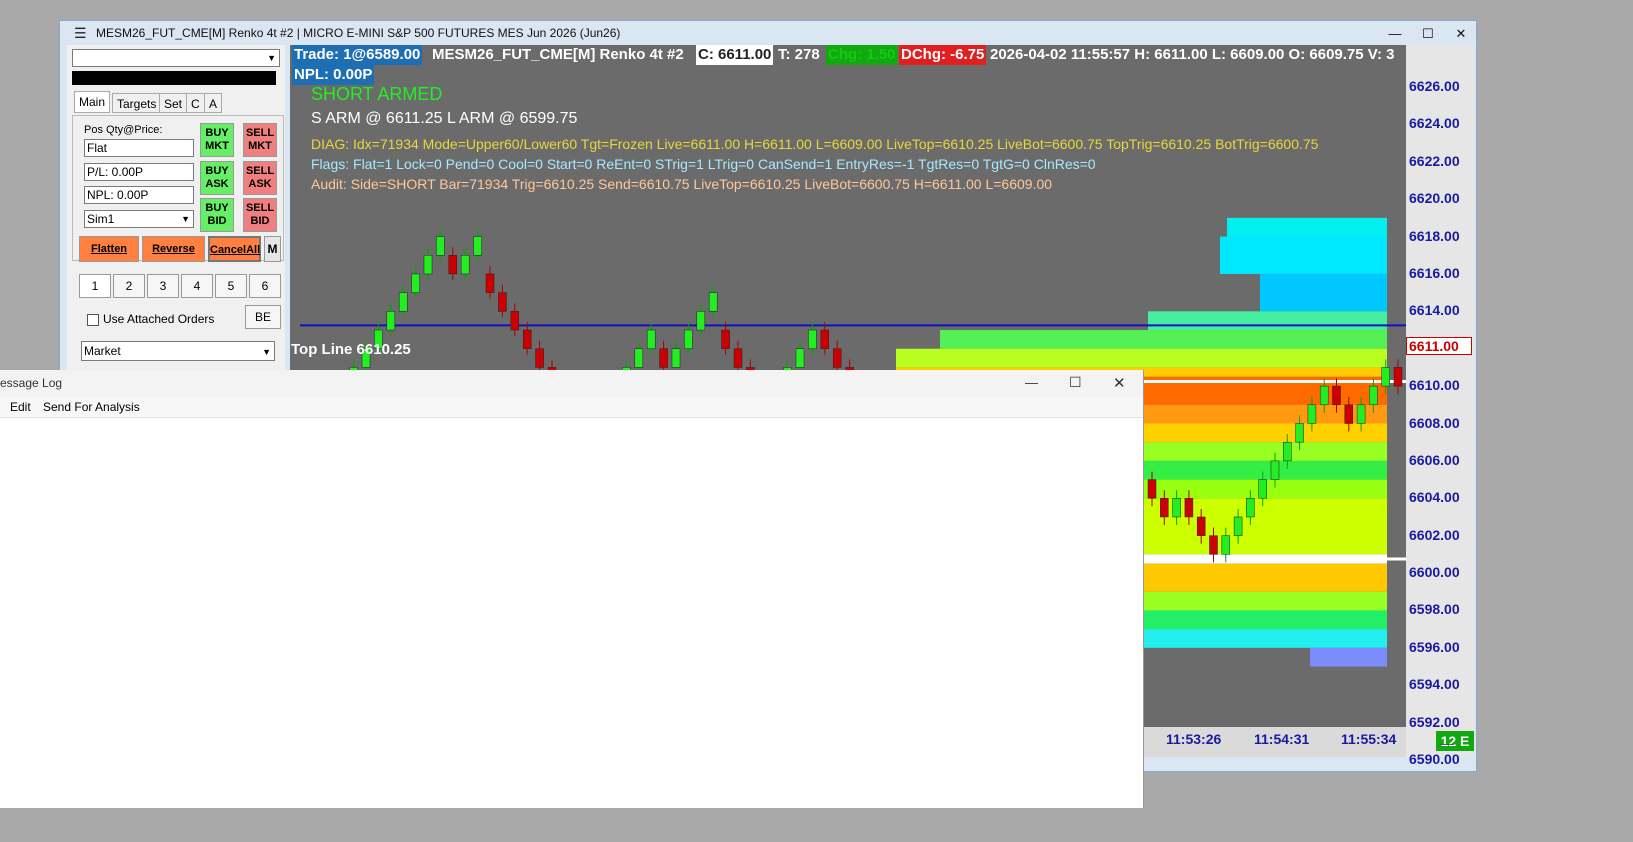  I want to click on breakeven-button: BE, so click(263, 317).